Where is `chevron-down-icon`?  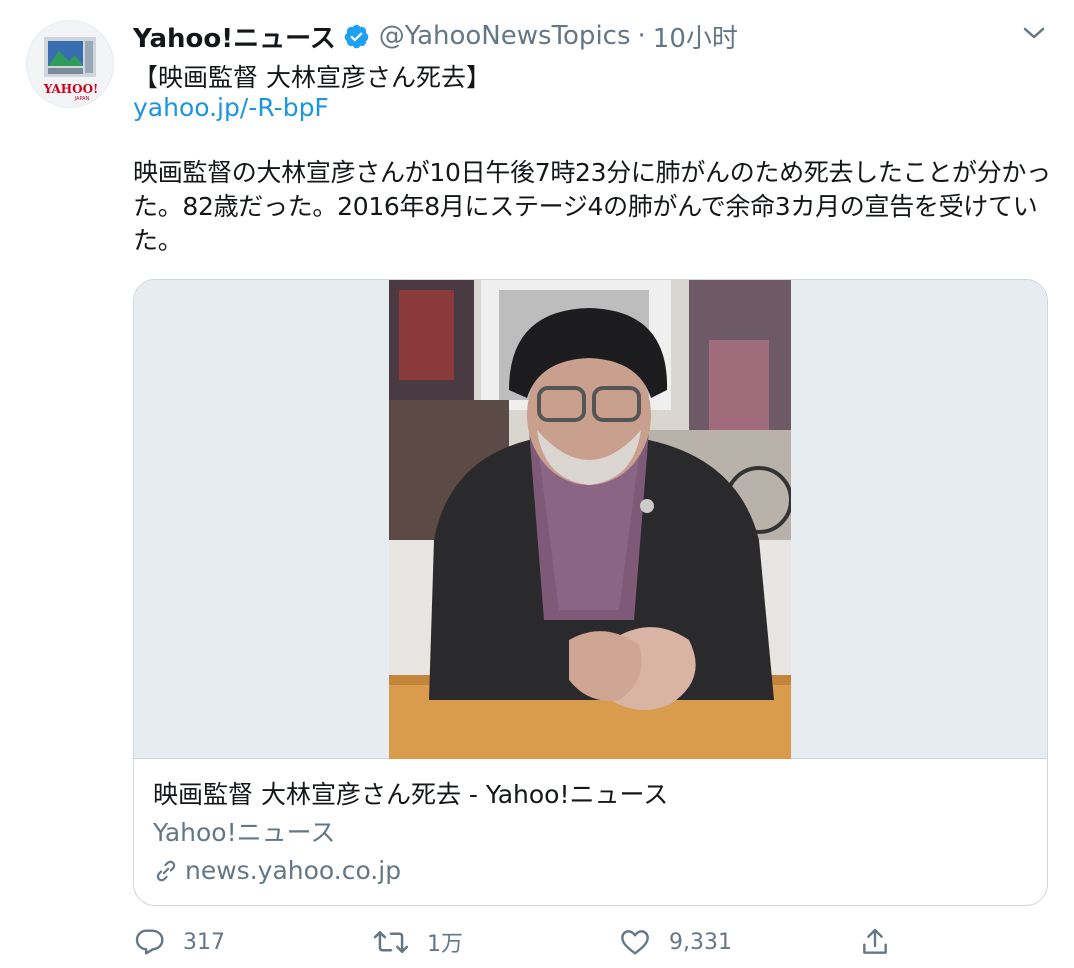 chevron-down-icon is located at coordinates (1034, 33).